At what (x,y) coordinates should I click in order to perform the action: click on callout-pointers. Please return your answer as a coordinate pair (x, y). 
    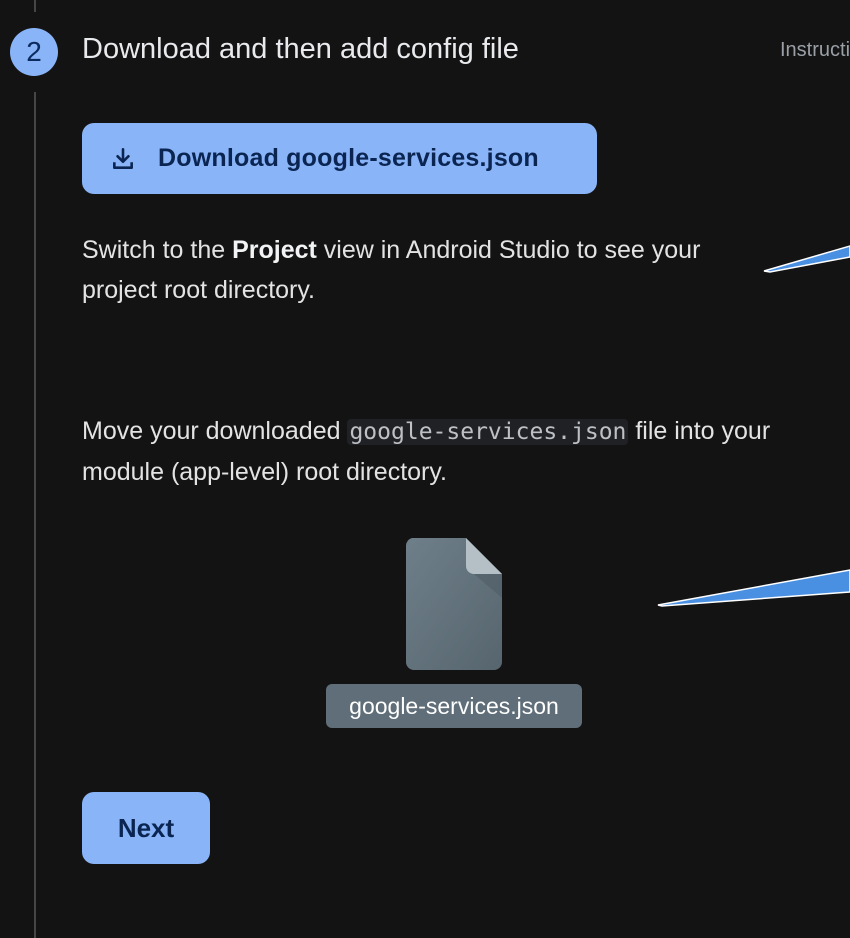
    Looking at the image, I should click on (753, 426).